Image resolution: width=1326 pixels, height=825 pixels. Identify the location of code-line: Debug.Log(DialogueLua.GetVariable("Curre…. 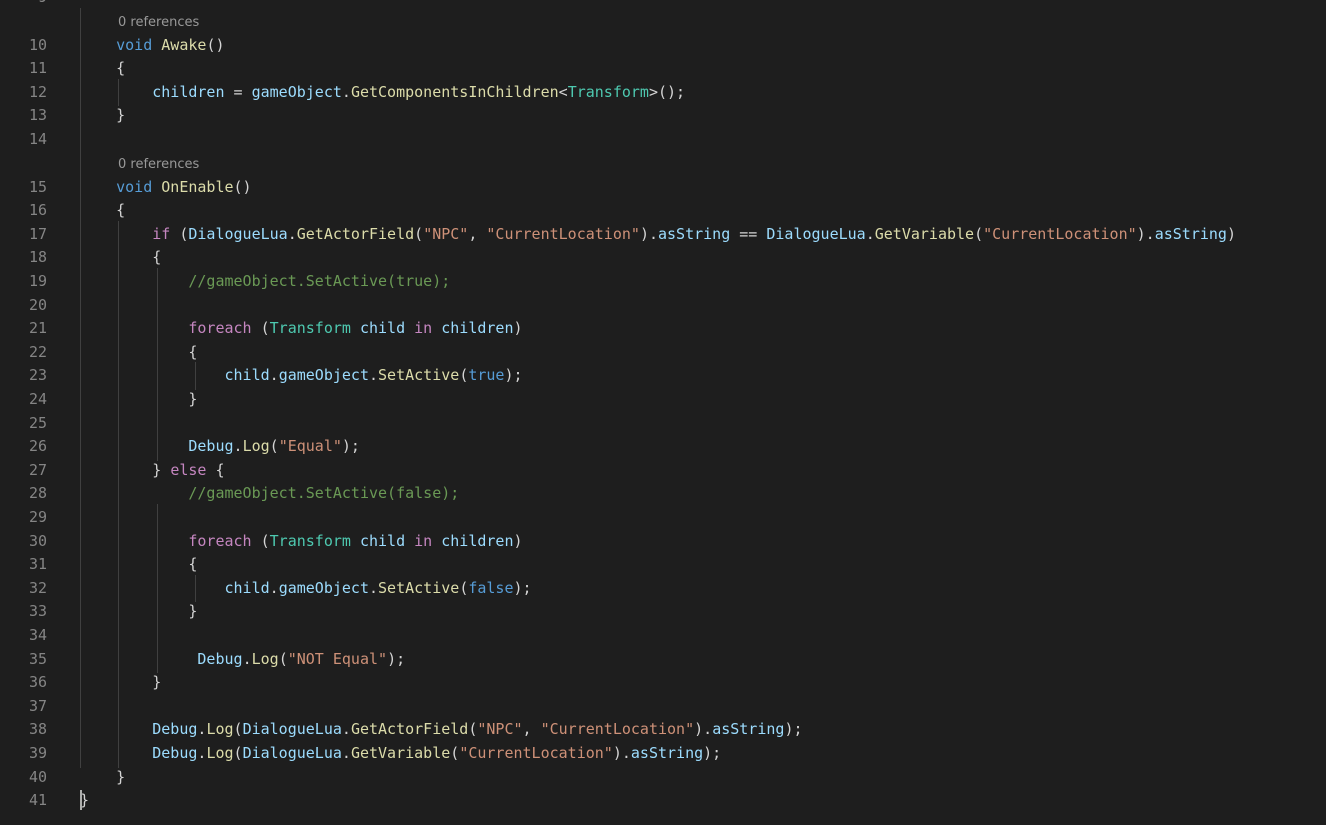
(400, 753).